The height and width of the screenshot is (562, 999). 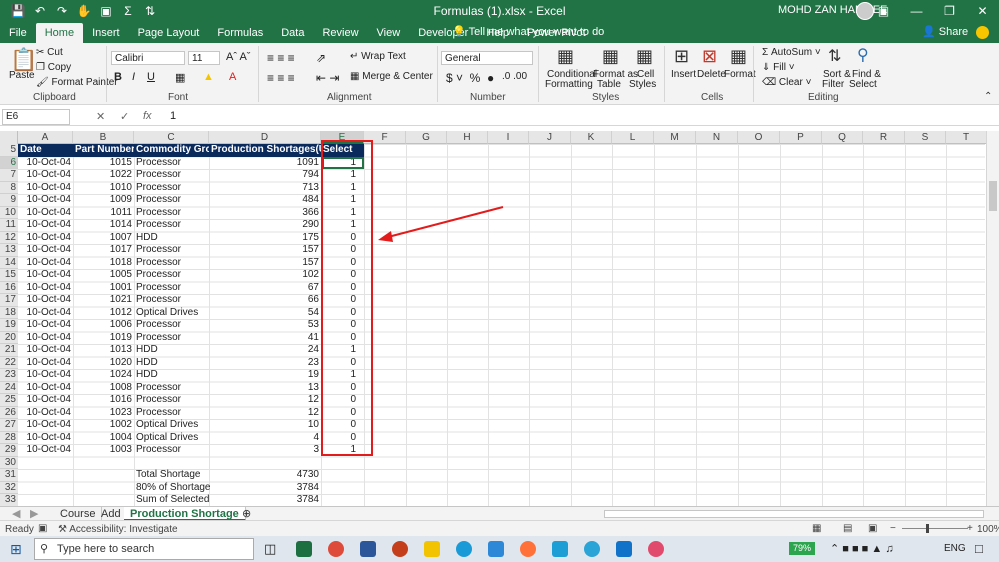 I want to click on taskbar-search-label: Type here to search, so click(x=106, y=549).